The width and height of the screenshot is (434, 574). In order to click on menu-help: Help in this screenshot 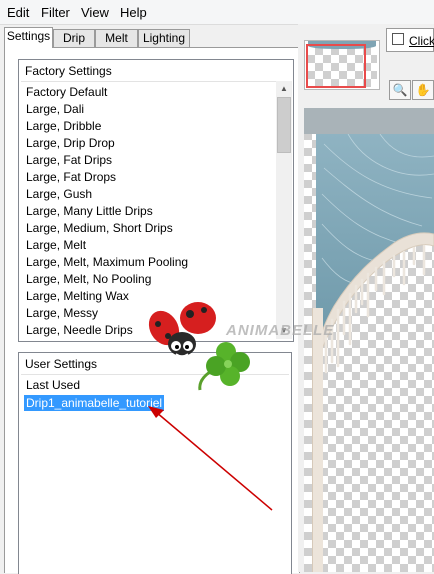, I will do `click(133, 12)`.